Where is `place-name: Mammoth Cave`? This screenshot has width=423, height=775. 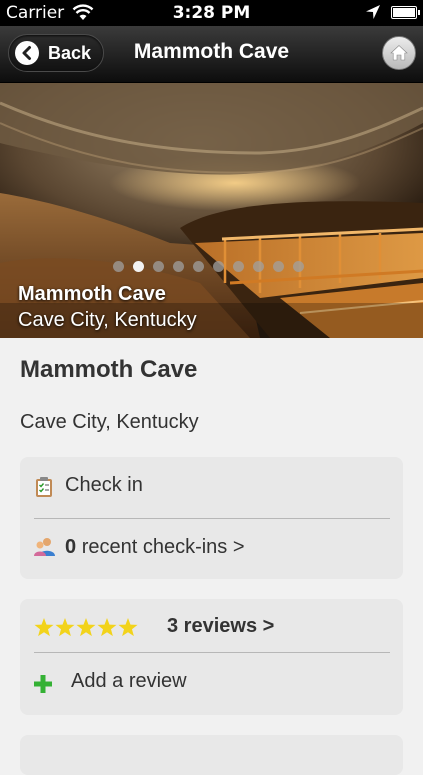
place-name: Mammoth Cave is located at coordinates (109, 369).